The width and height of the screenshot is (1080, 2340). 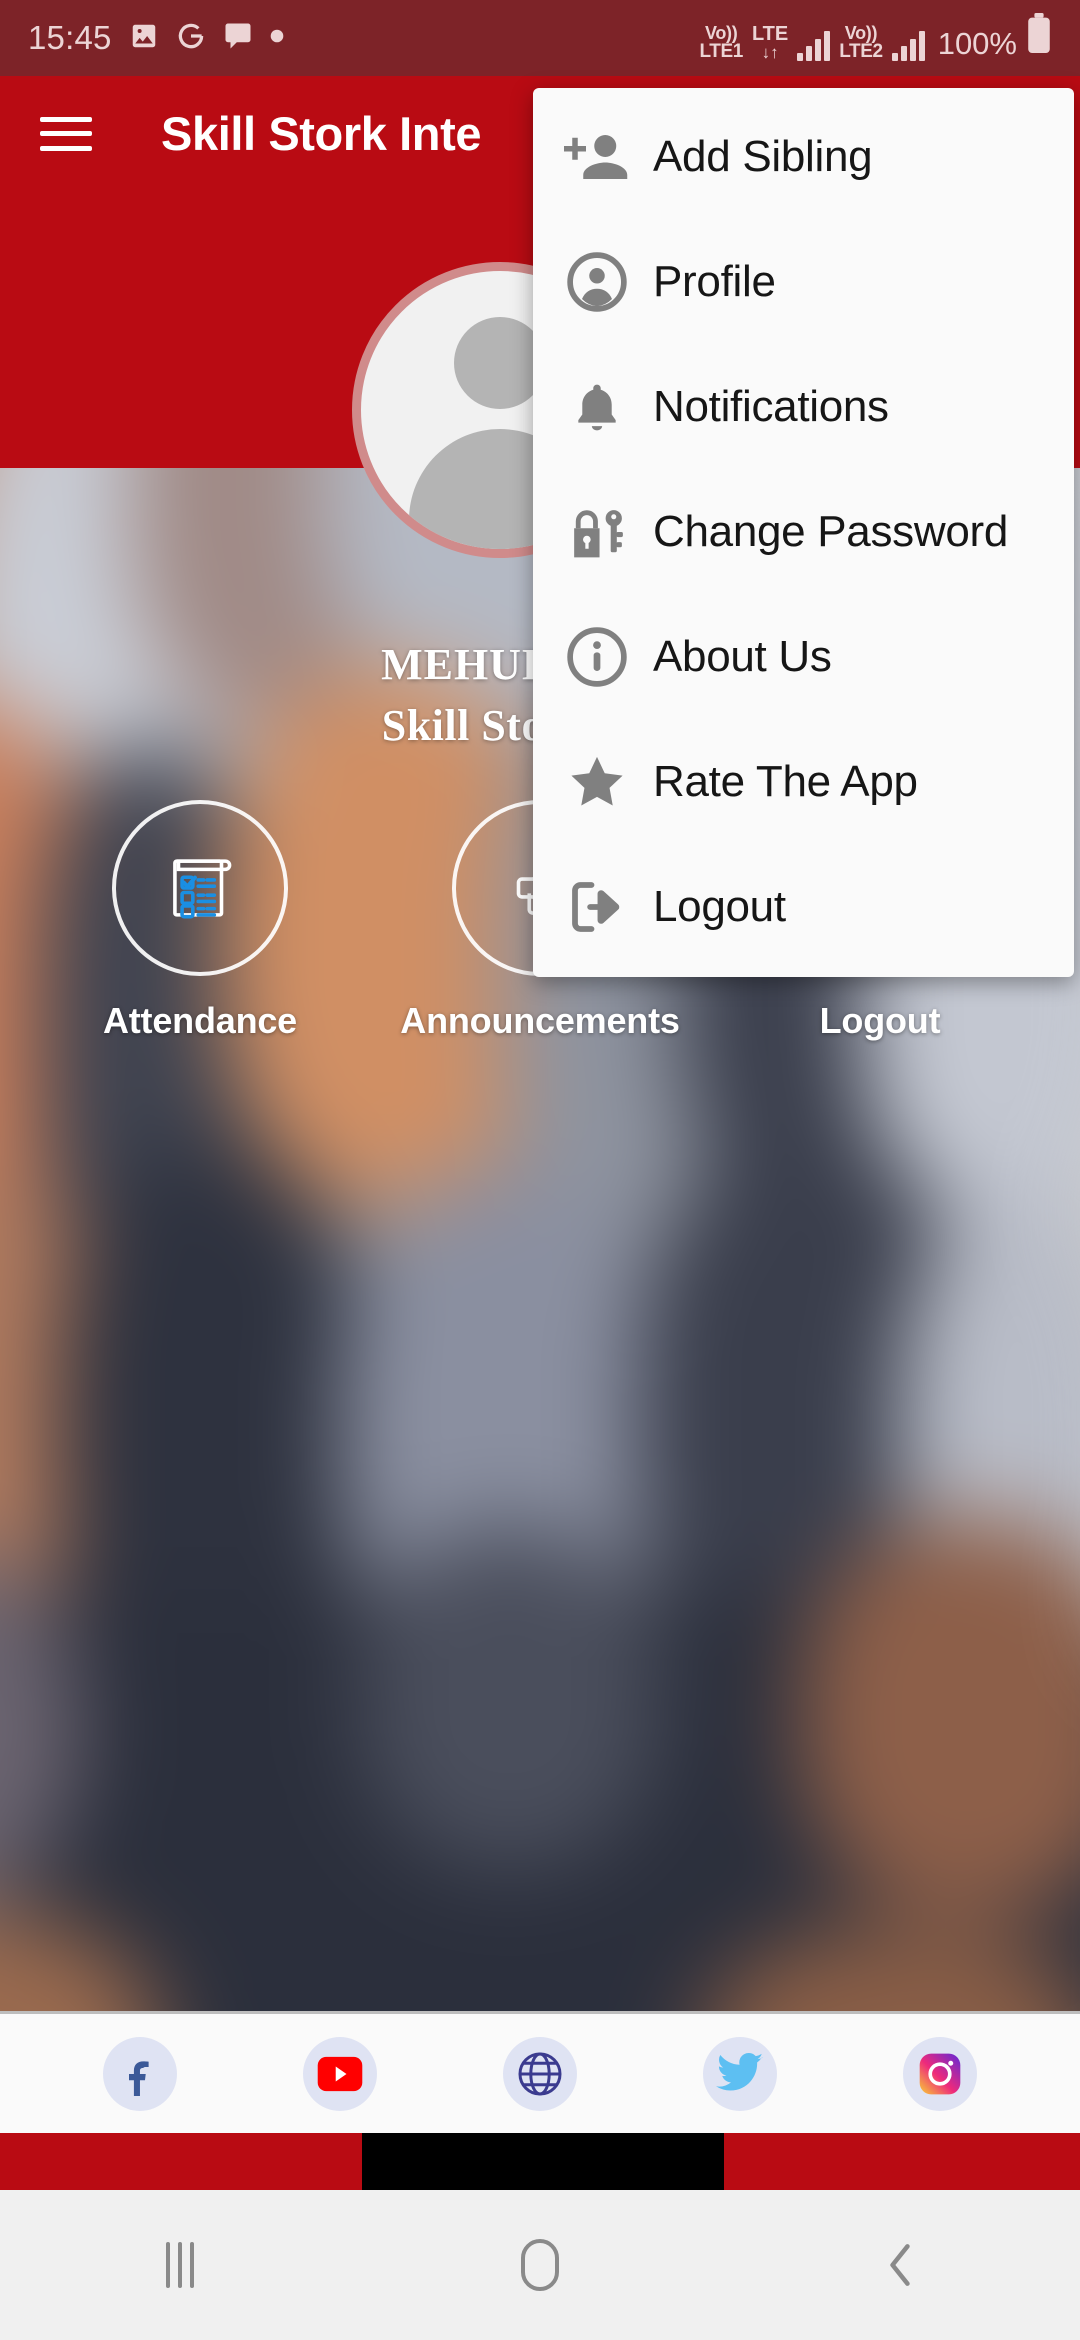 What do you see at coordinates (763, 156) in the screenshot?
I see `menu-item-label: Add Sibling` at bounding box center [763, 156].